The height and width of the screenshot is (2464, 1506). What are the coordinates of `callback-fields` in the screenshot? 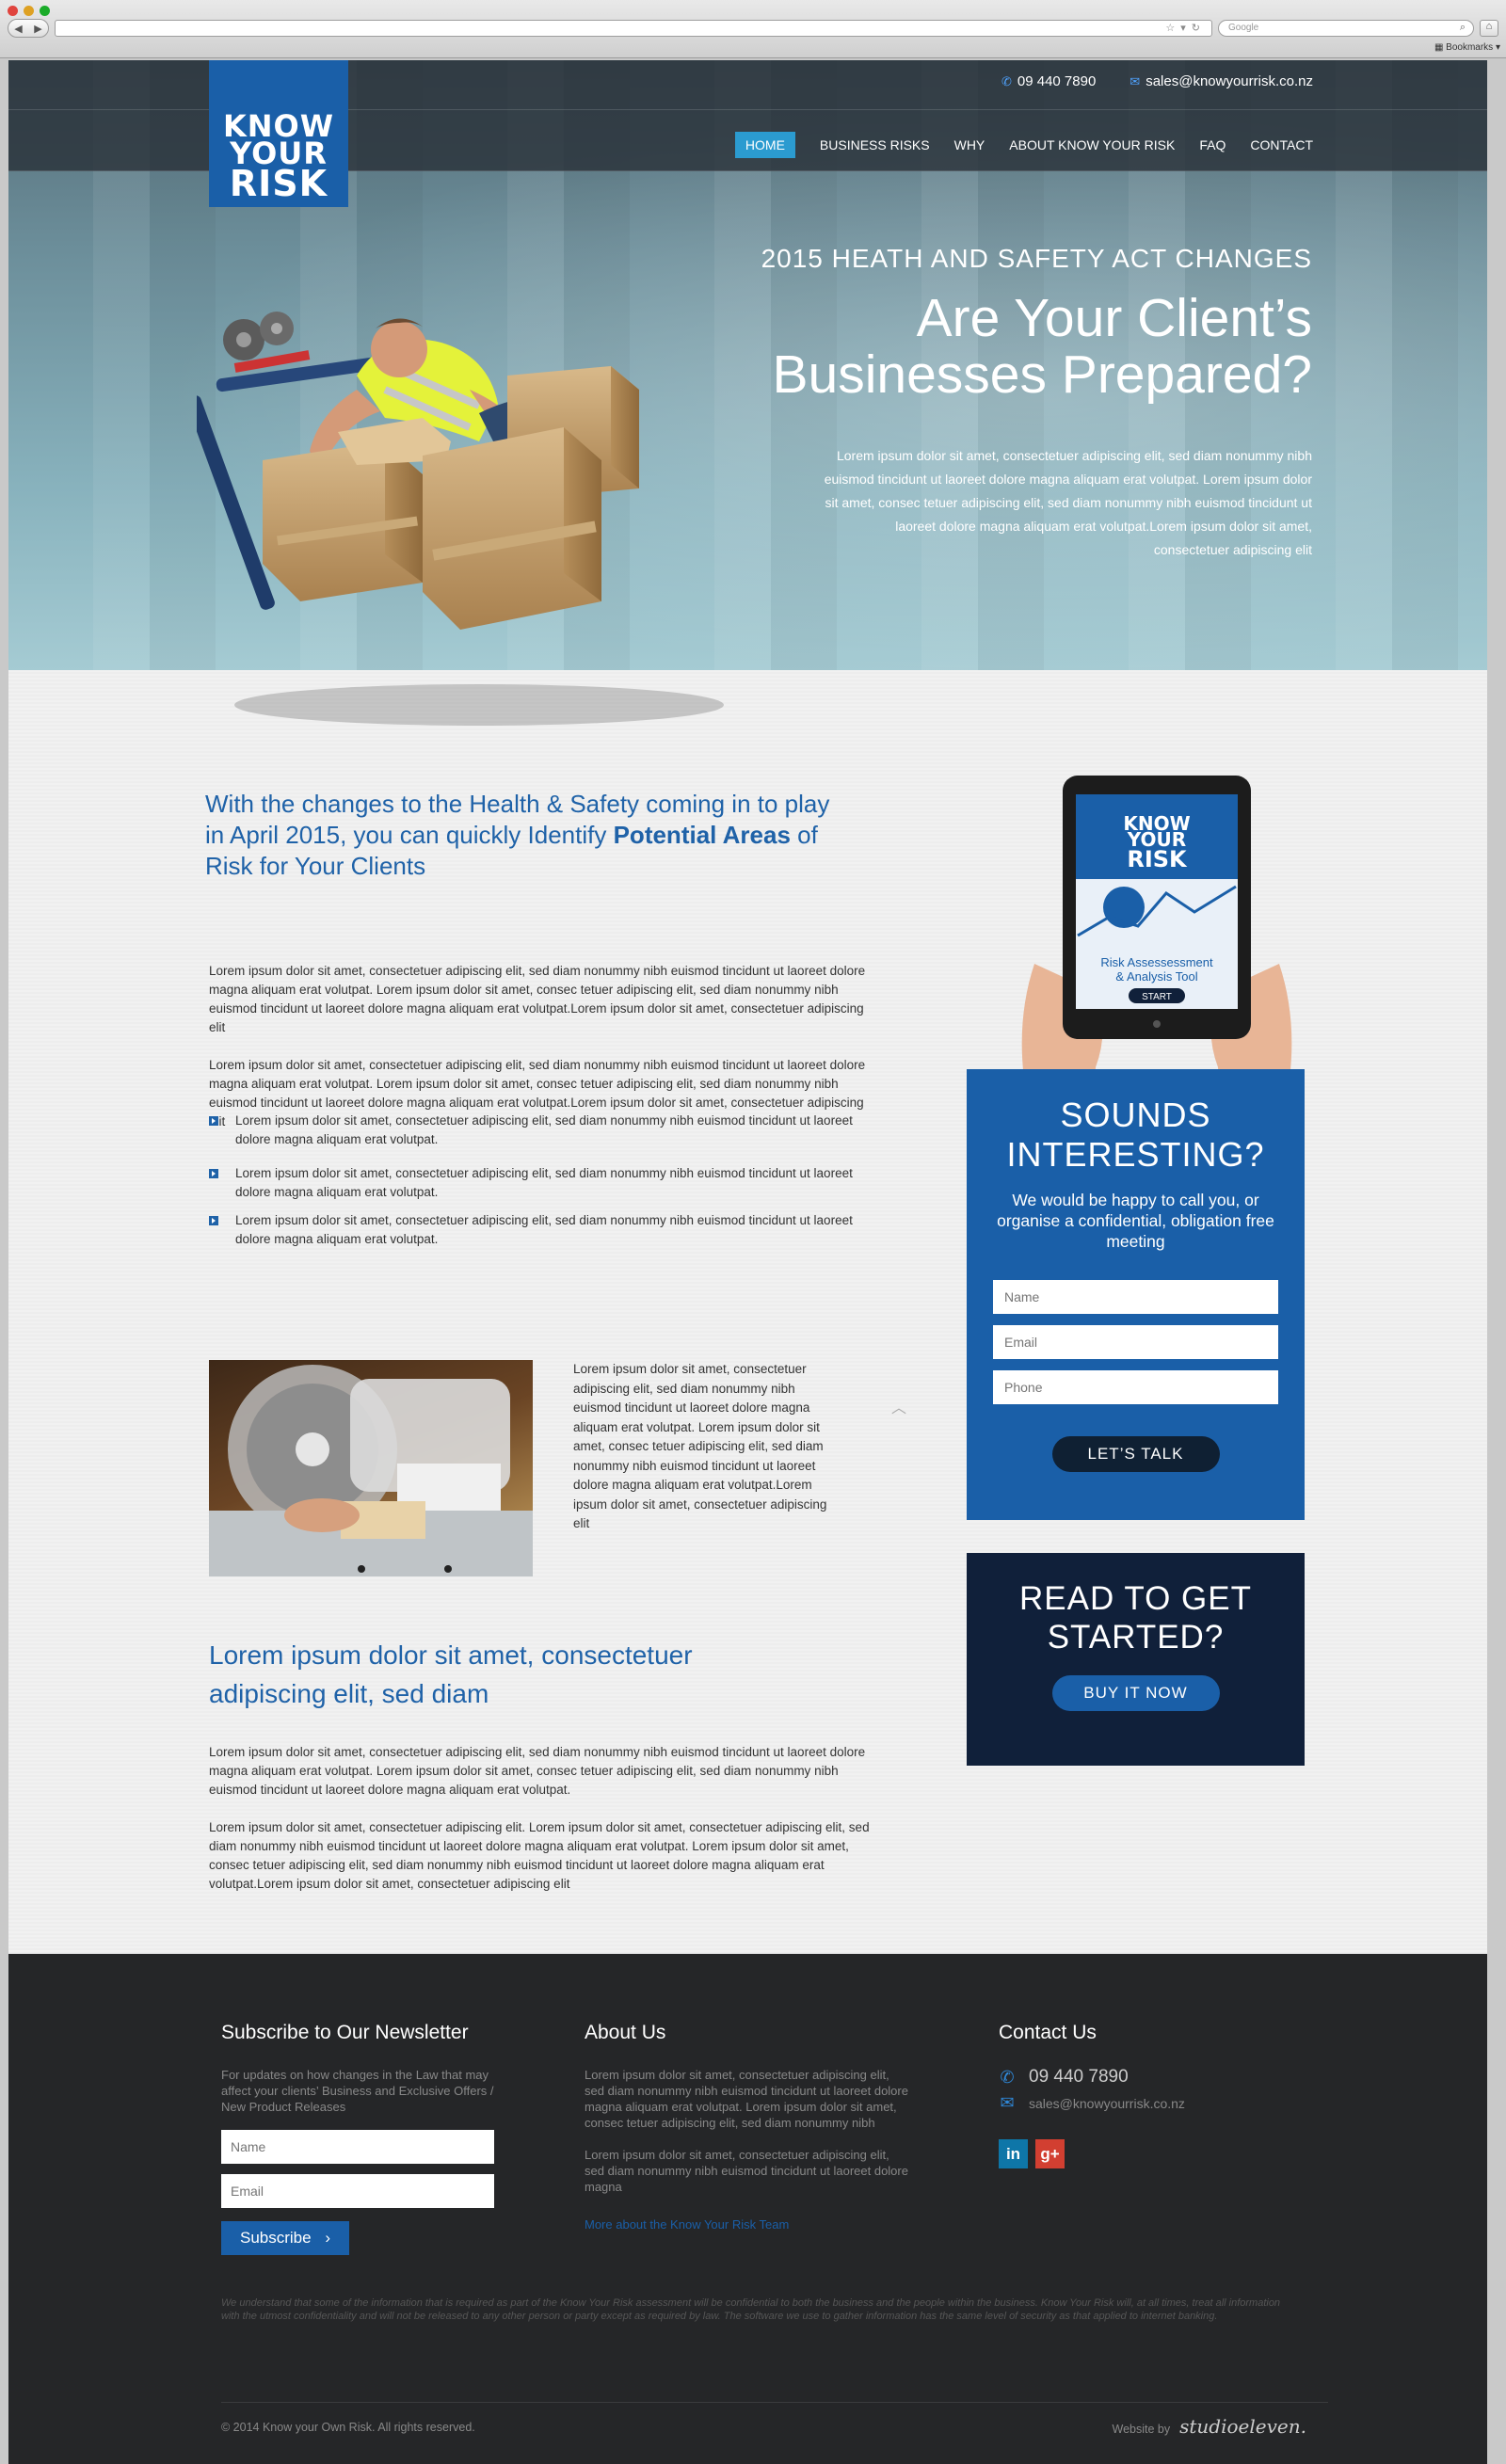 It's located at (1136, 1342).